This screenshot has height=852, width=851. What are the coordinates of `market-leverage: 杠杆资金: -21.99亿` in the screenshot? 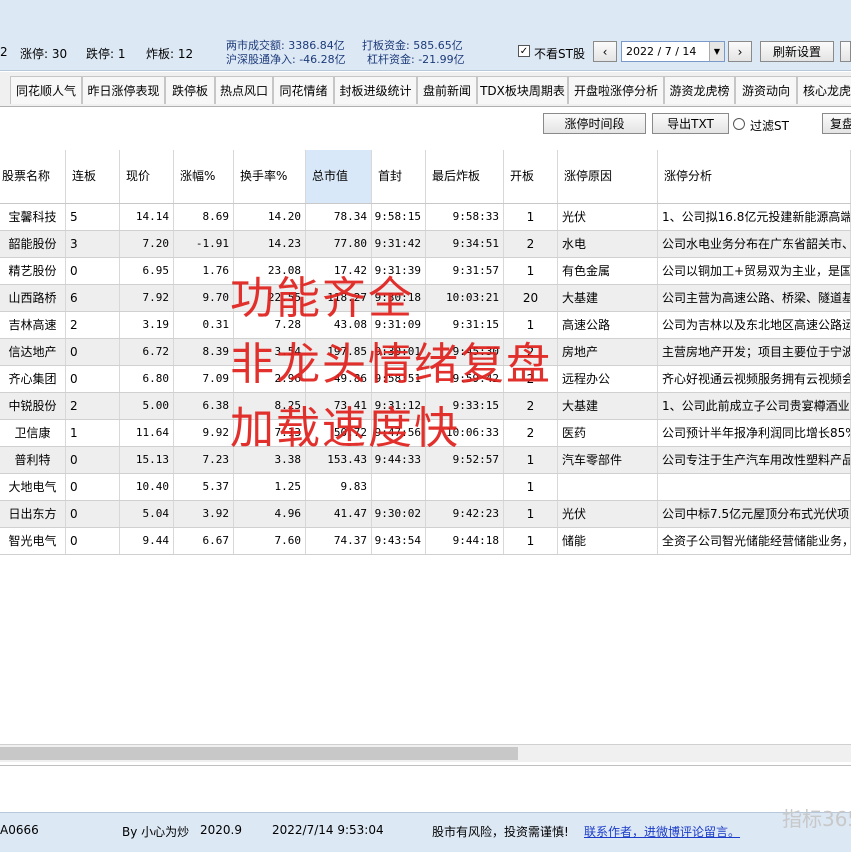 It's located at (416, 59).